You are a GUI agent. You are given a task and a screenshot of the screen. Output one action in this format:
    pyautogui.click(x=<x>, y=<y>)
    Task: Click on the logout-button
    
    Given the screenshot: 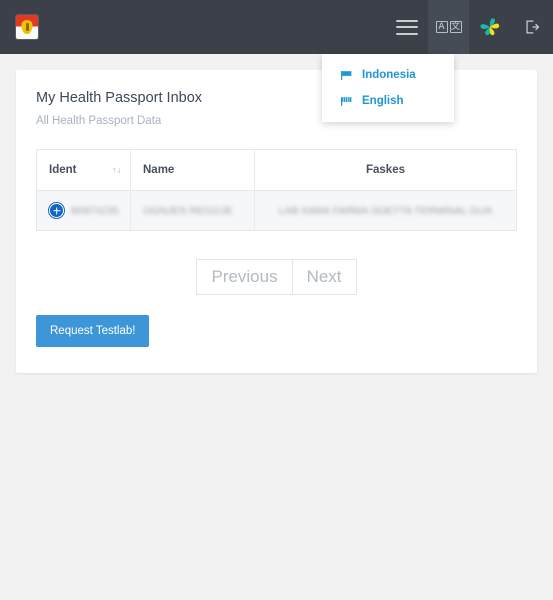 What is the action you would take?
    pyautogui.click(x=532, y=27)
    